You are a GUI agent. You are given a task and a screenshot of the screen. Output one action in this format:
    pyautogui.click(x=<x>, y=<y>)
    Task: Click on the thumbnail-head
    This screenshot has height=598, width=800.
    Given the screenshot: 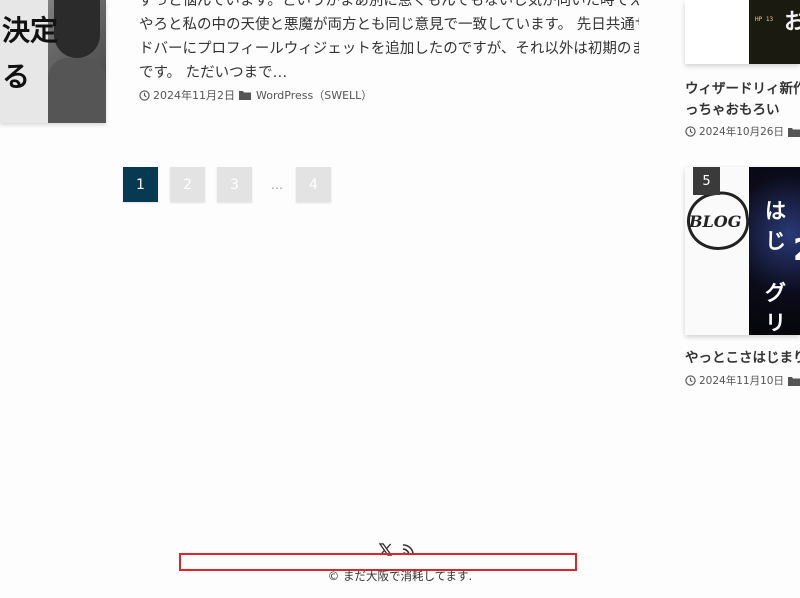 What is the action you would take?
    pyautogui.click(x=77, y=29)
    